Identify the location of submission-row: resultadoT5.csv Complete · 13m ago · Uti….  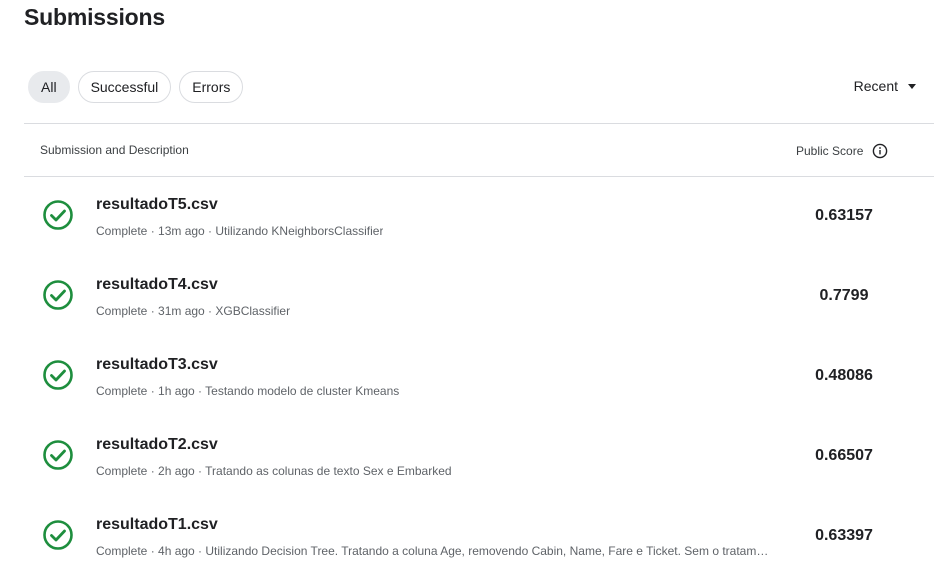
(479, 217).